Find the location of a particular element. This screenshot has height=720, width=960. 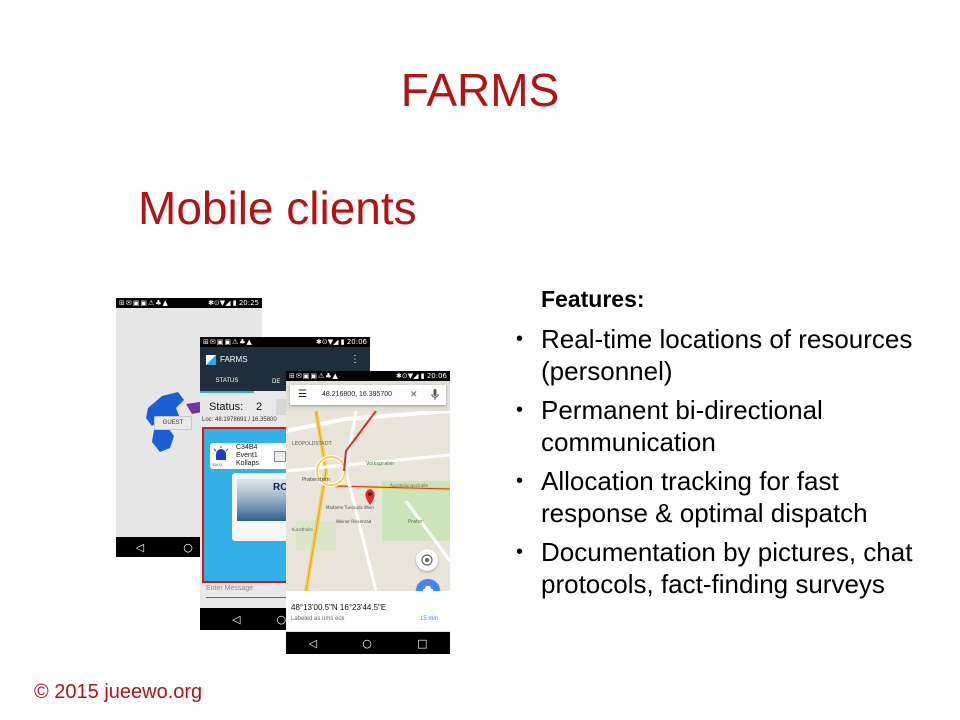

map-label: Volksprater is located at coordinates (380, 464).